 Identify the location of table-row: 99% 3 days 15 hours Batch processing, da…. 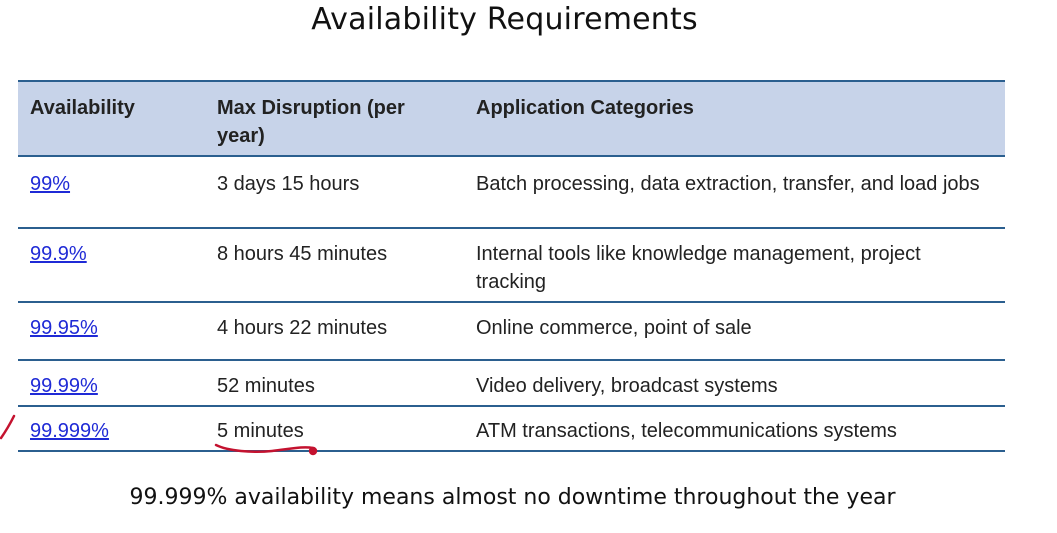
(511, 192).